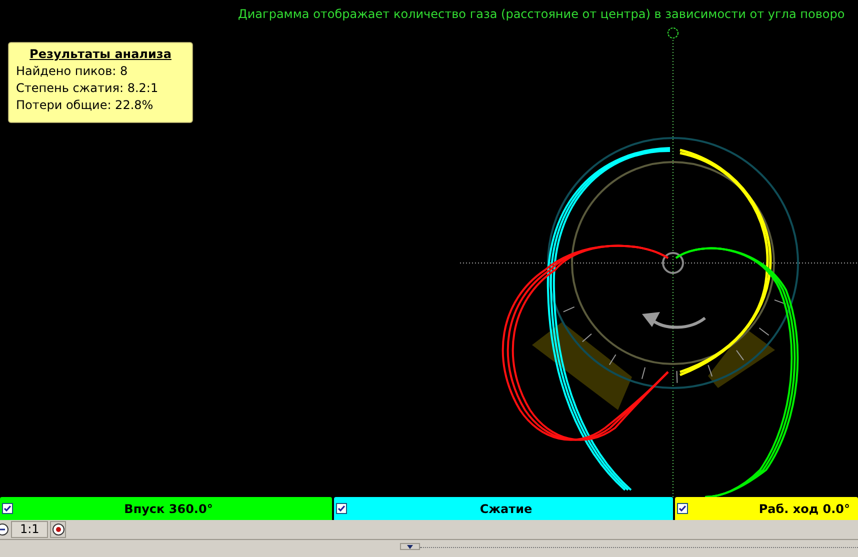 Image resolution: width=858 pixels, height=557 pixels. I want to click on results-line: Потери общие: 22.8%, so click(85, 105).